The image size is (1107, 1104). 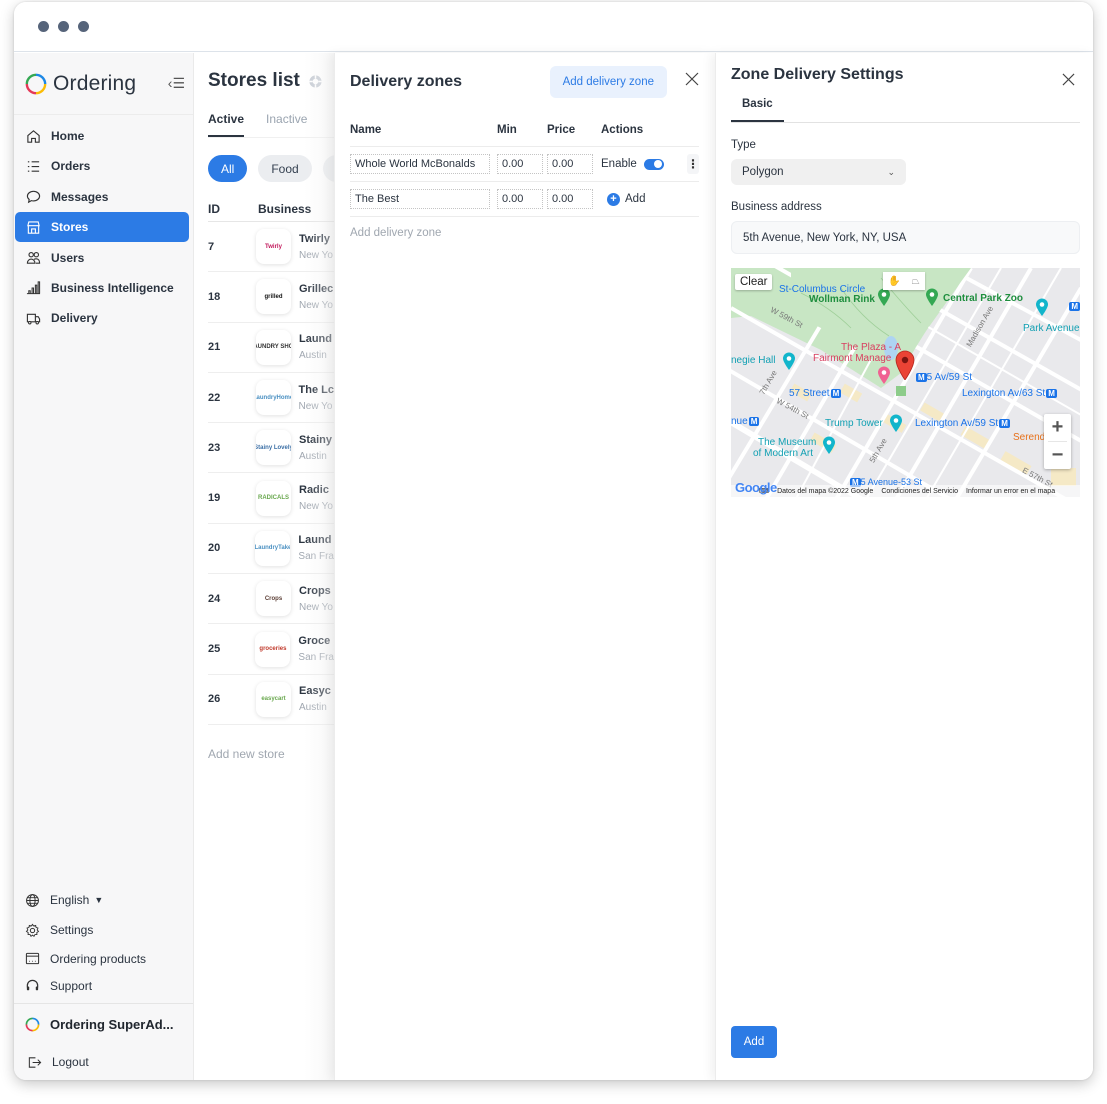 What do you see at coordinates (319, 566) in the screenshot?
I see `panel-shadow` at bounding box center [319, 566].